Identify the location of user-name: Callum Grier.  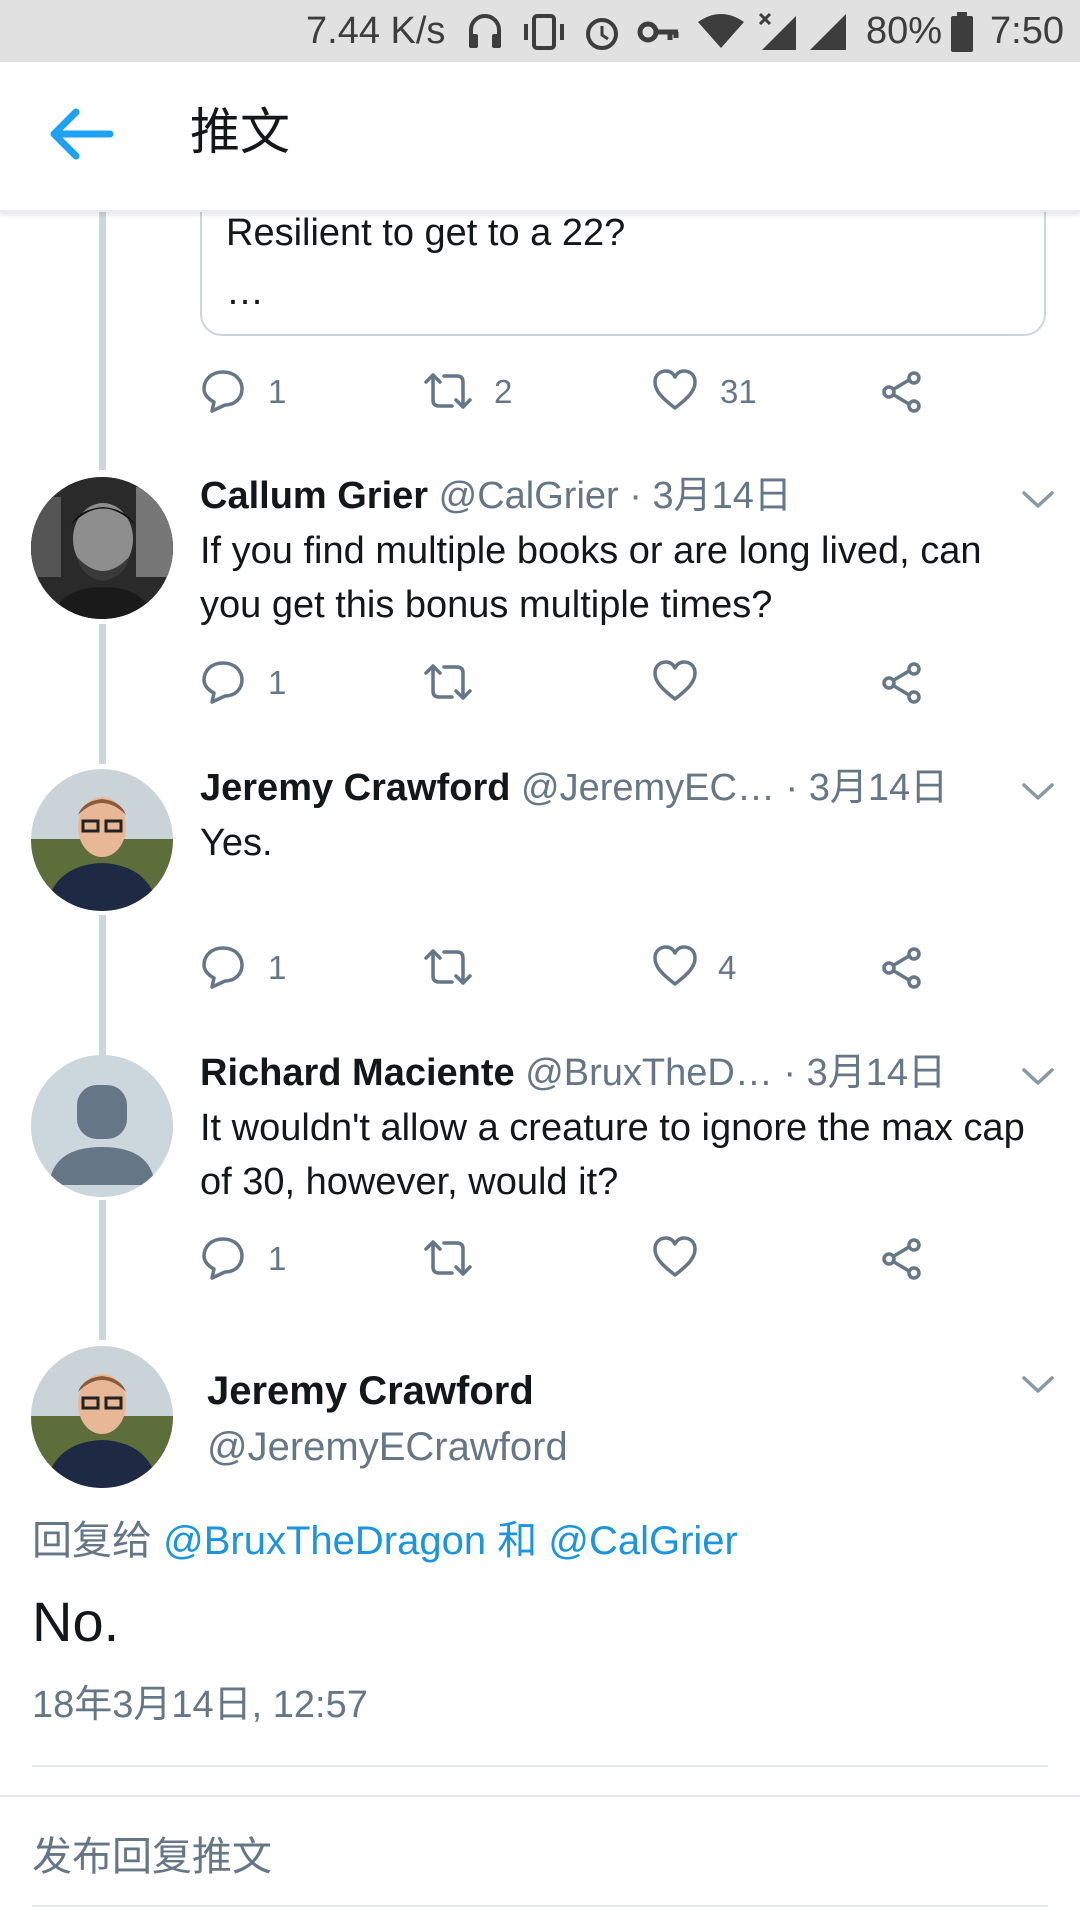
(314, 496).